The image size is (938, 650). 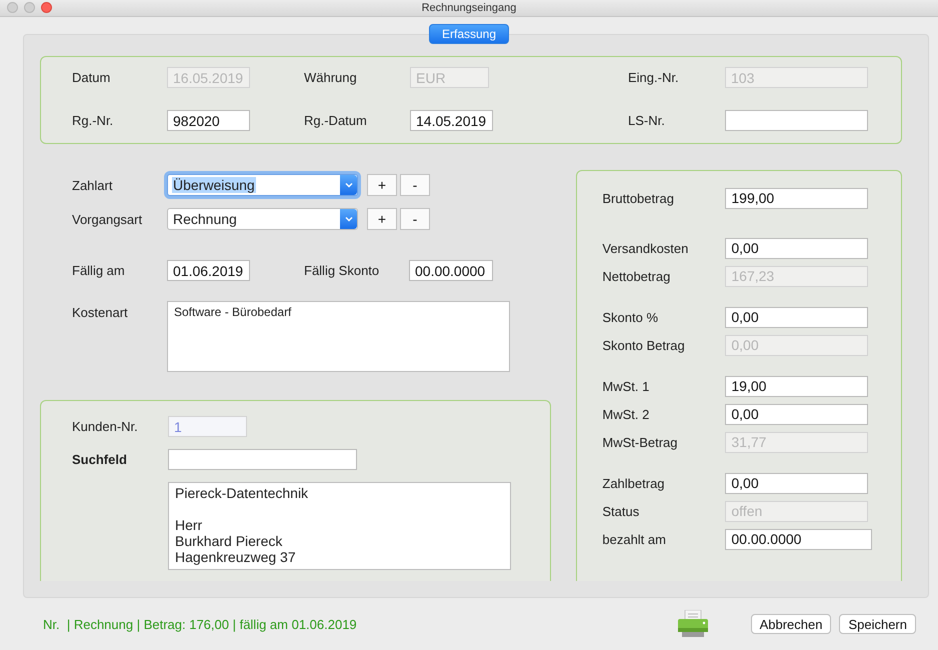 I want to click on field-label: MwSt-Betrag, so click(x=640, y=442).